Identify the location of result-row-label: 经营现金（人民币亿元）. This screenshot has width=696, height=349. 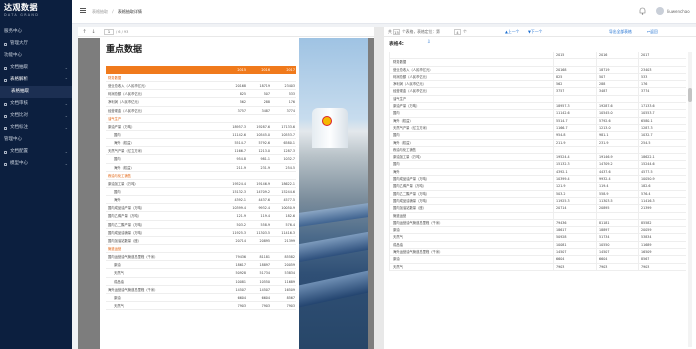
(411, 91).